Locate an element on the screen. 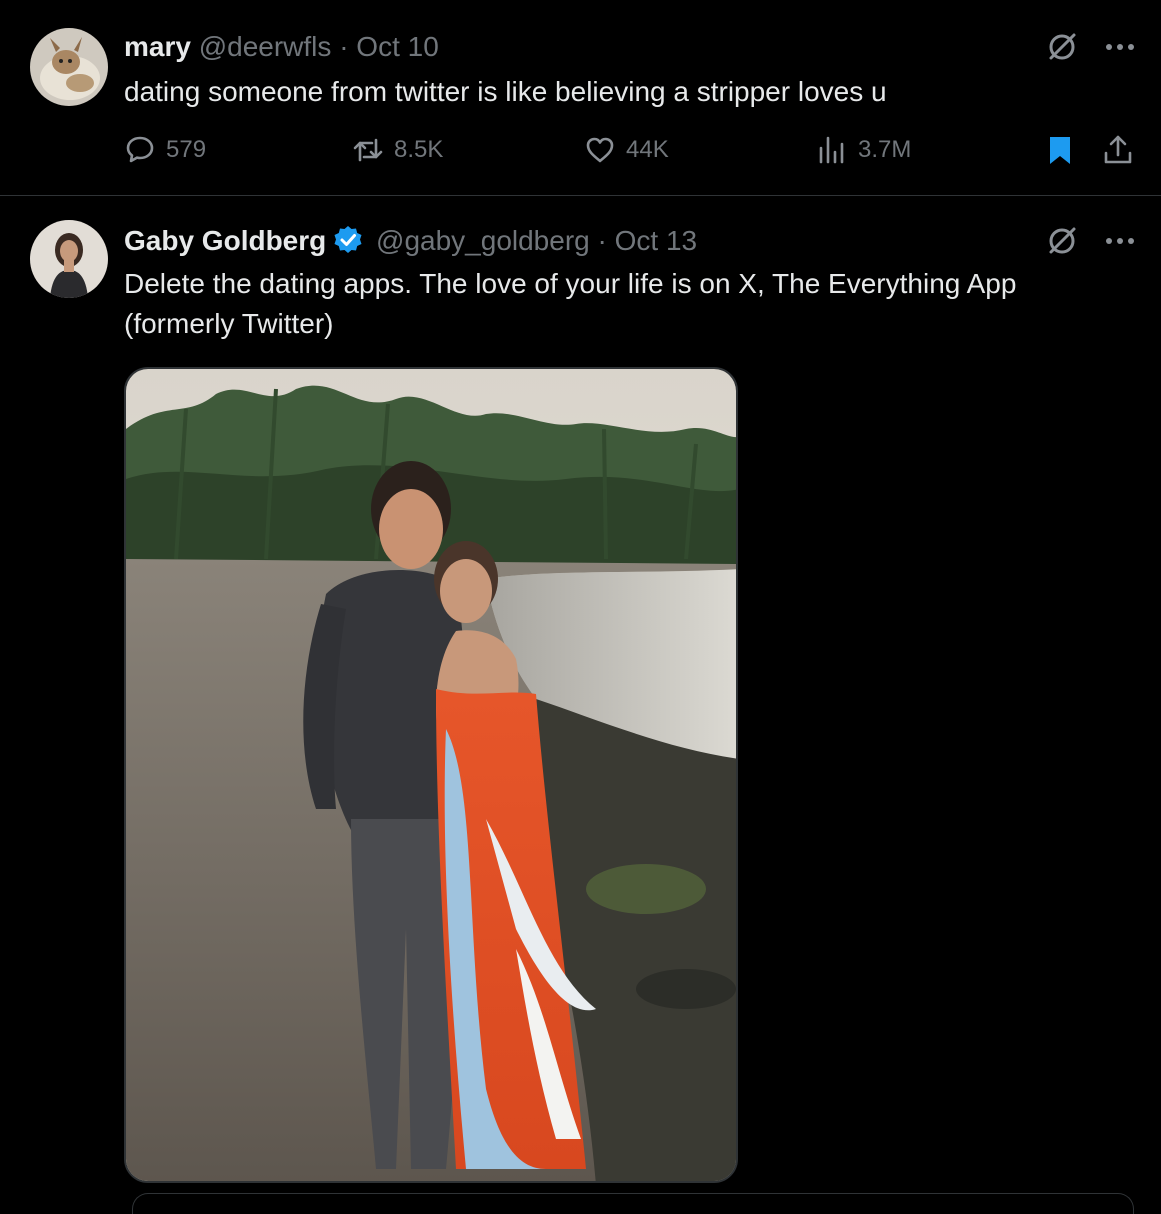 The height and width of the screenshot is (1214, 1161). bookmark-icon is located at coordinates (1060, 150).